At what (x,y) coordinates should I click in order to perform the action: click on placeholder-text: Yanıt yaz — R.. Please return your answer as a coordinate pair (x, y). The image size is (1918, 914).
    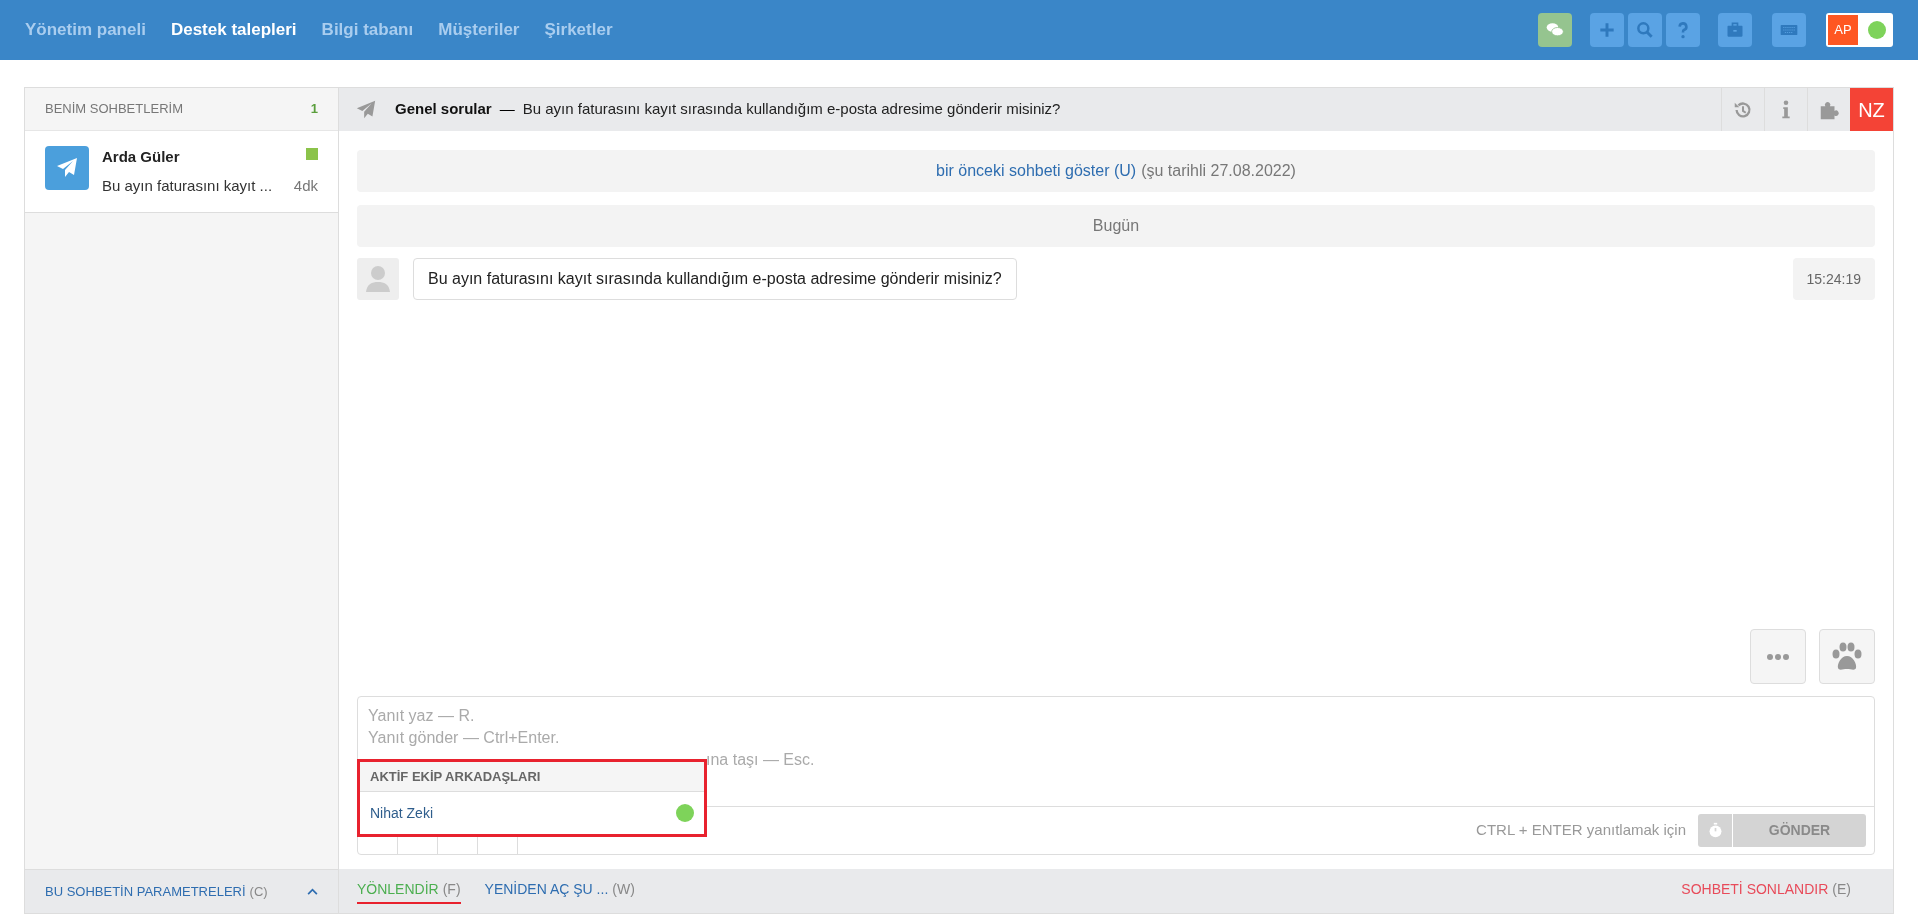
    Looking at the image, I should click on (421, 716).